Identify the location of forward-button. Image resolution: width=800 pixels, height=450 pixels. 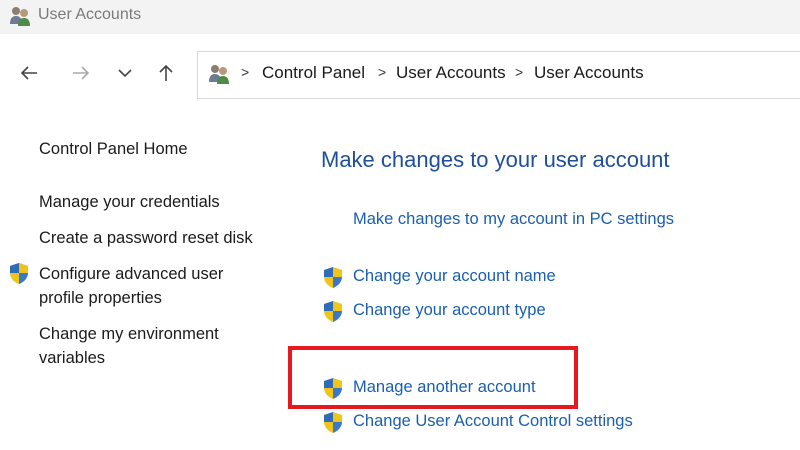
(81, 73).